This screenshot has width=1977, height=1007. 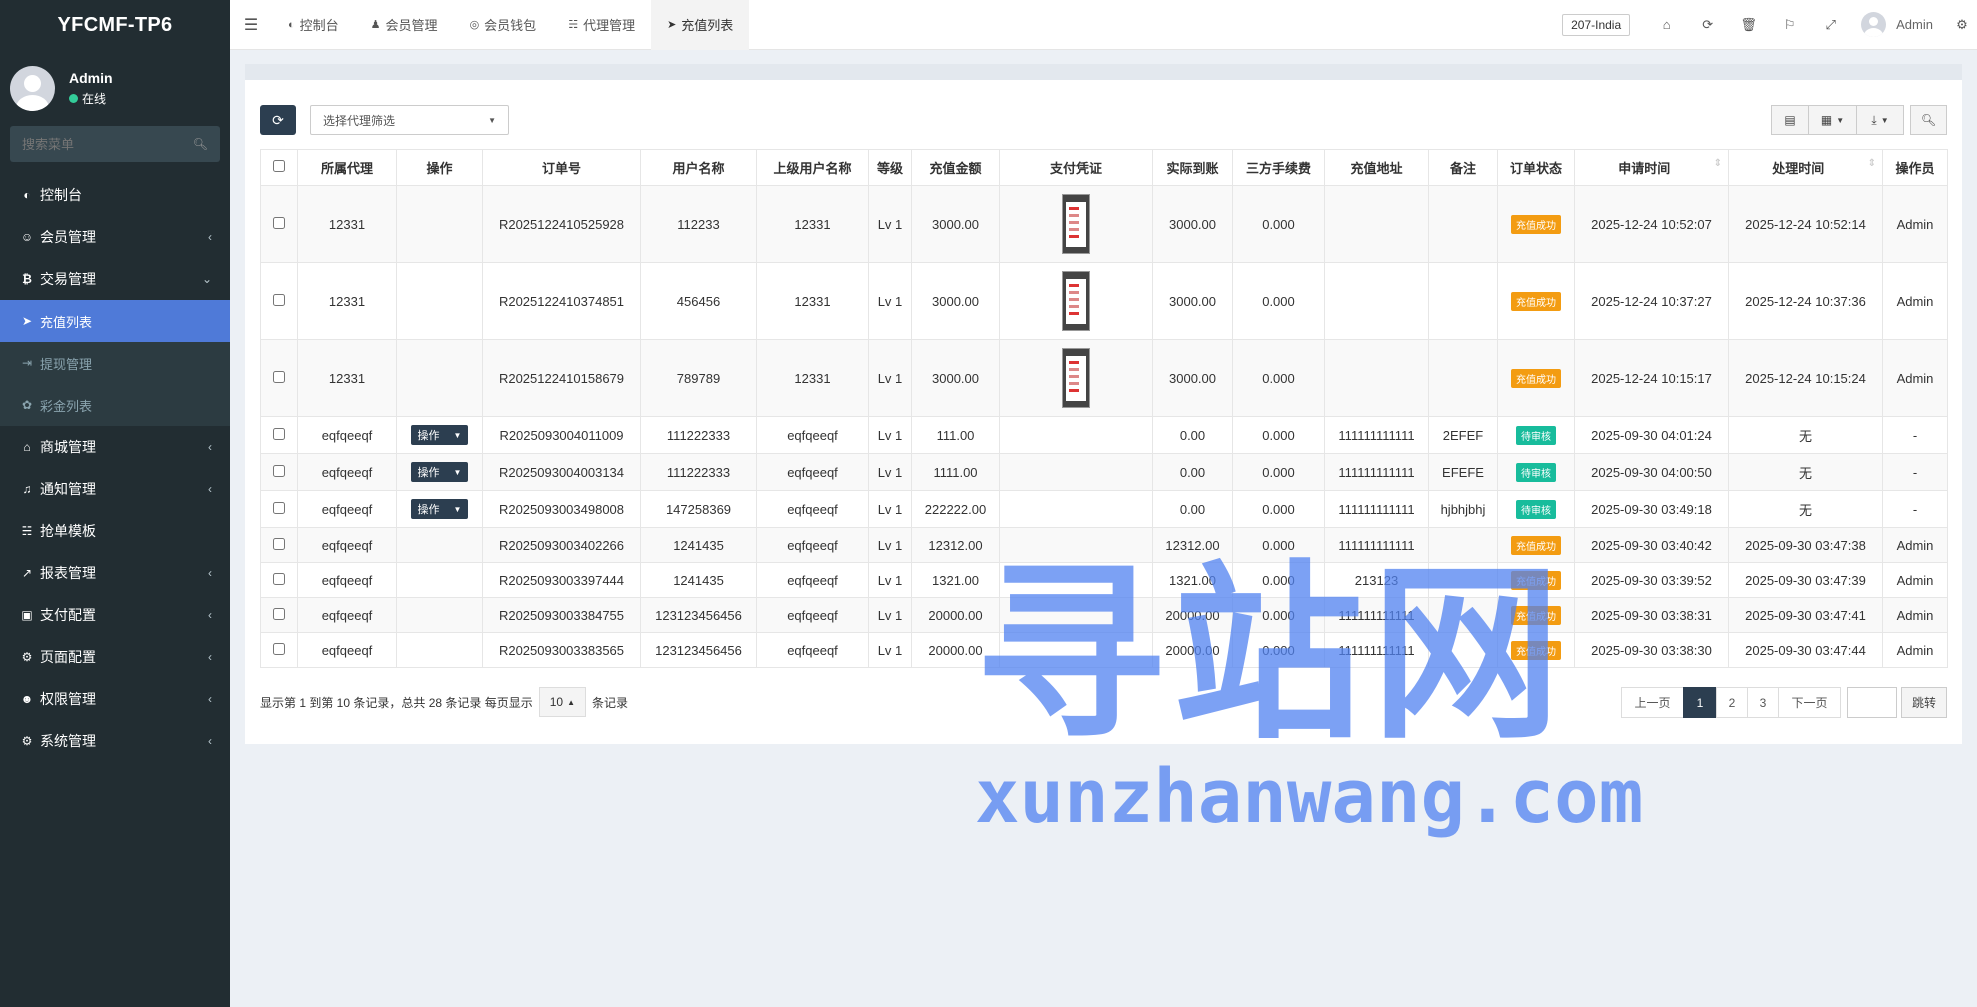 I want to click on toggle-view-button: ▤, so click(x=1789, y=120).